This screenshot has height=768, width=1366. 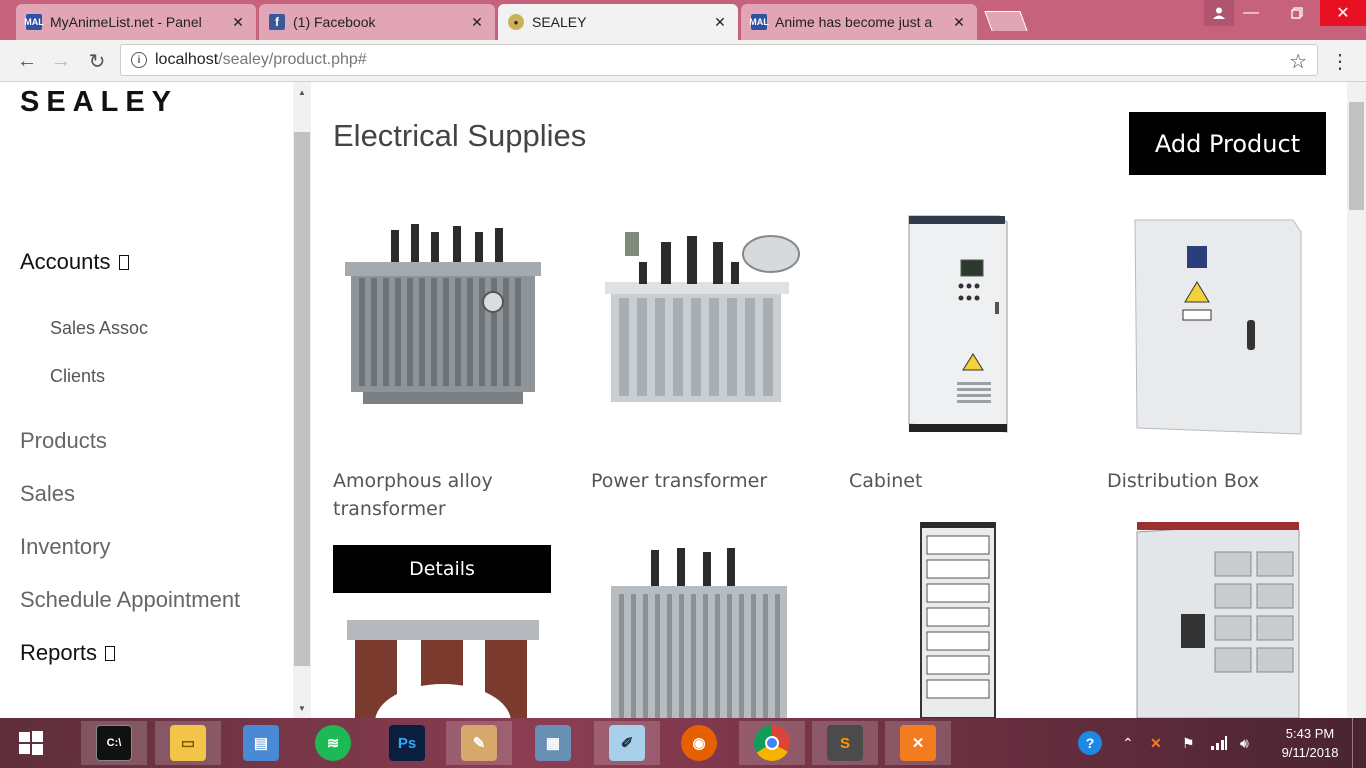 What do you see at coordinates (65, 547) in the screenshot?
I see `sidebar-item-inventory: Inventory` at bounding box center [65, 547].